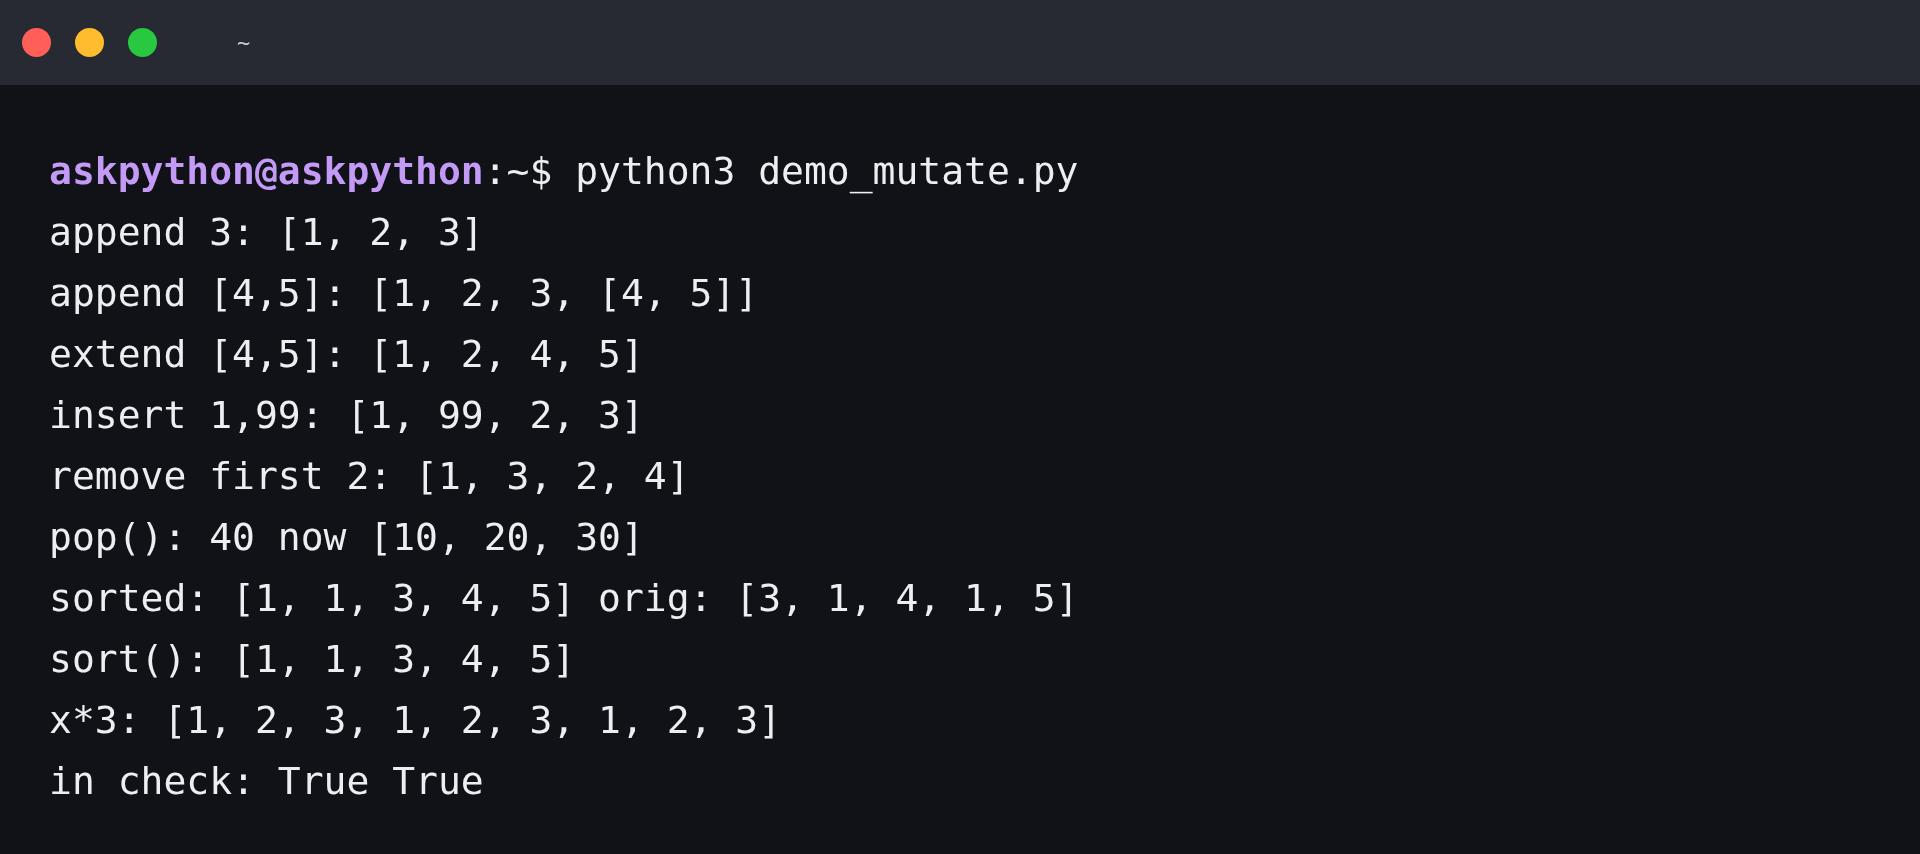 The height and width of the screenshot is (854, 1920). I want to click on command-text: python3 demo_mutate.py, so click(827, 172).